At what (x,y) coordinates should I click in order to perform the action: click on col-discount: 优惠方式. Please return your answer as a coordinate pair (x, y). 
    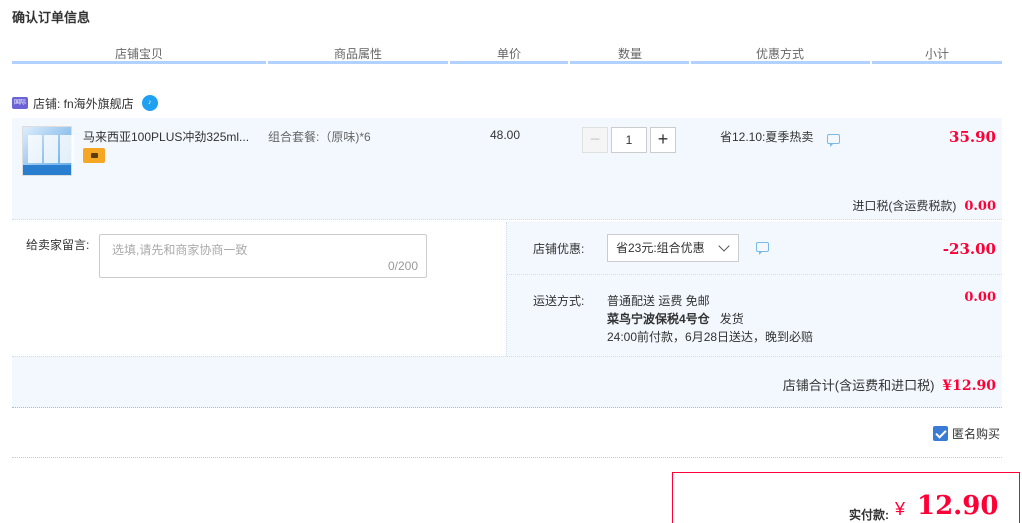
    Looking at the image, I should click on (780, 54).